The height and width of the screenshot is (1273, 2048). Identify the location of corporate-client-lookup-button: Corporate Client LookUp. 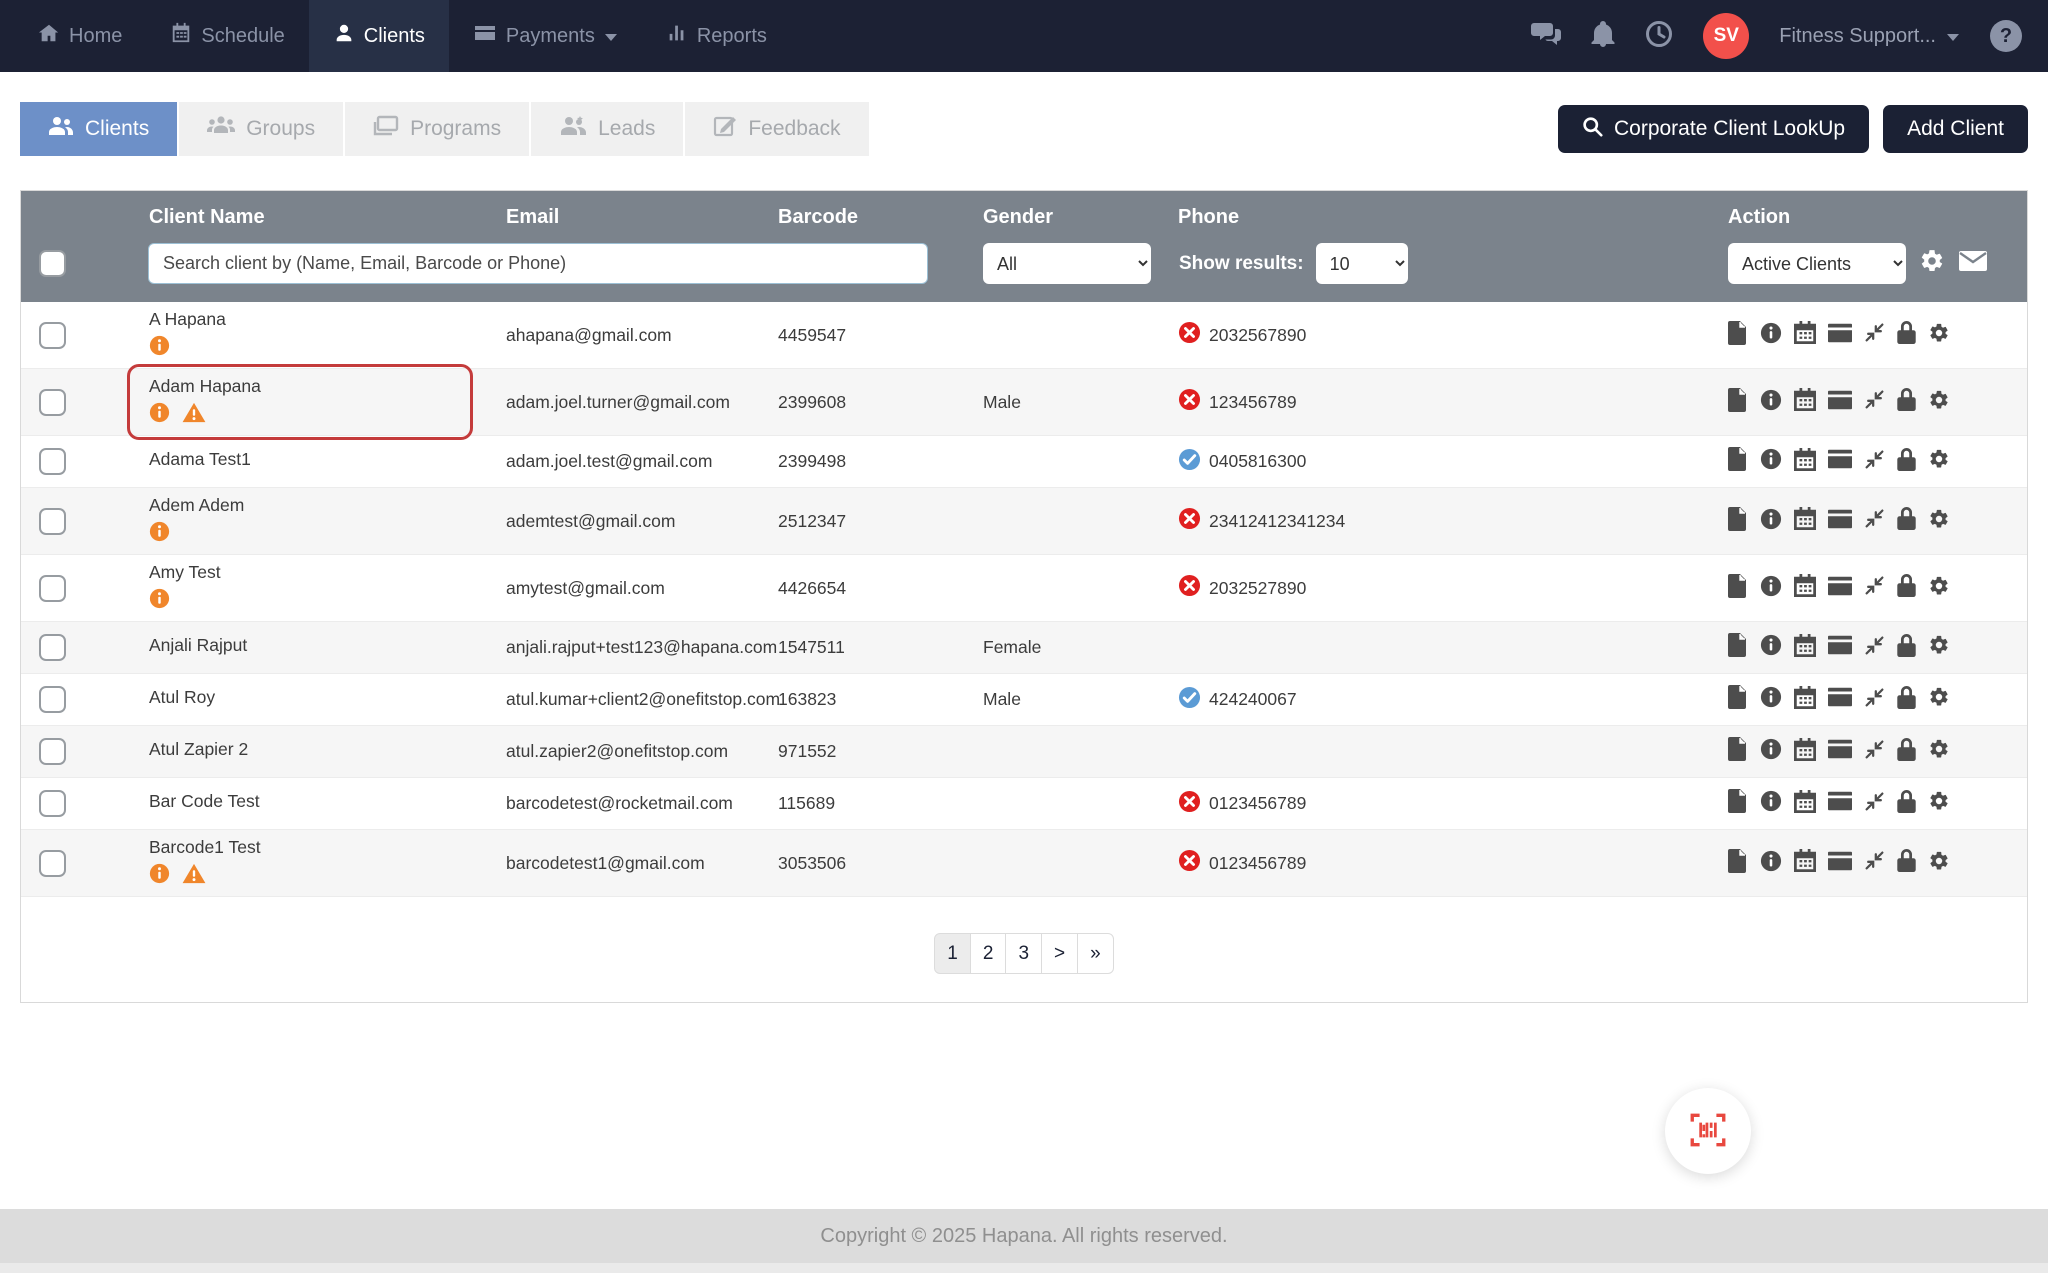
(1713, 129).